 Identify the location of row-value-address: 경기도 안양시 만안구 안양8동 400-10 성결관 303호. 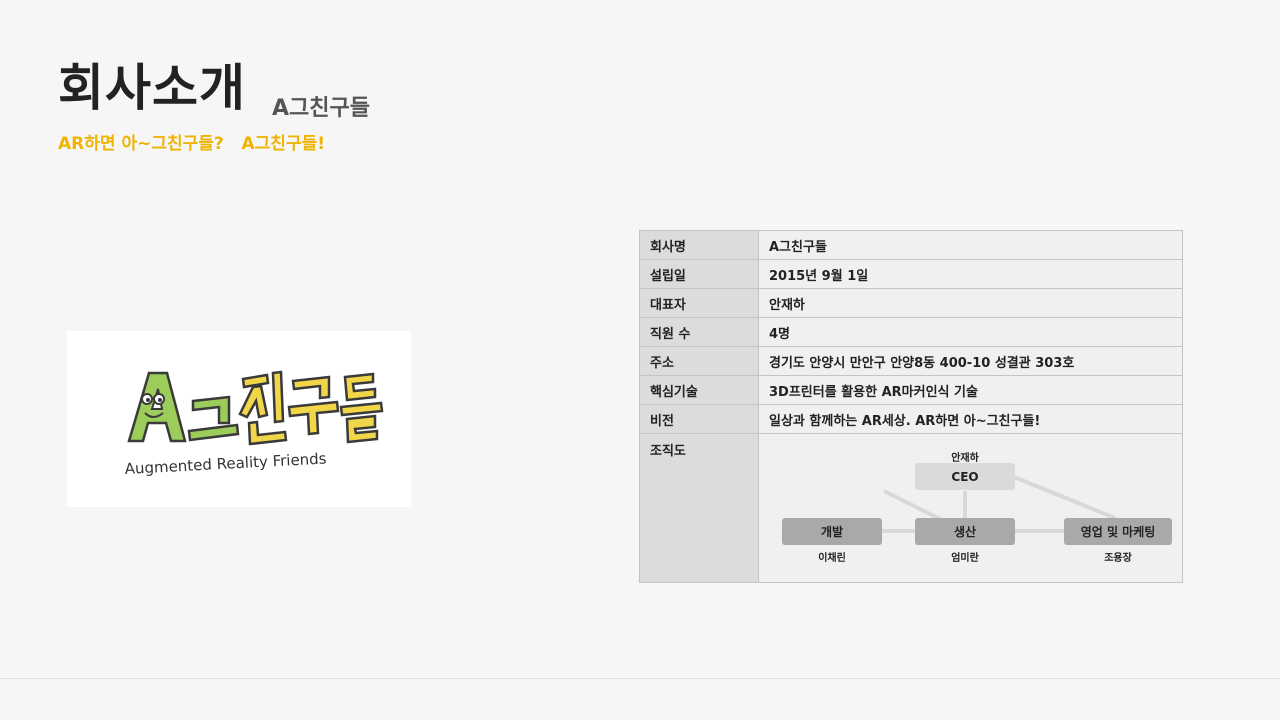
(970, 361).